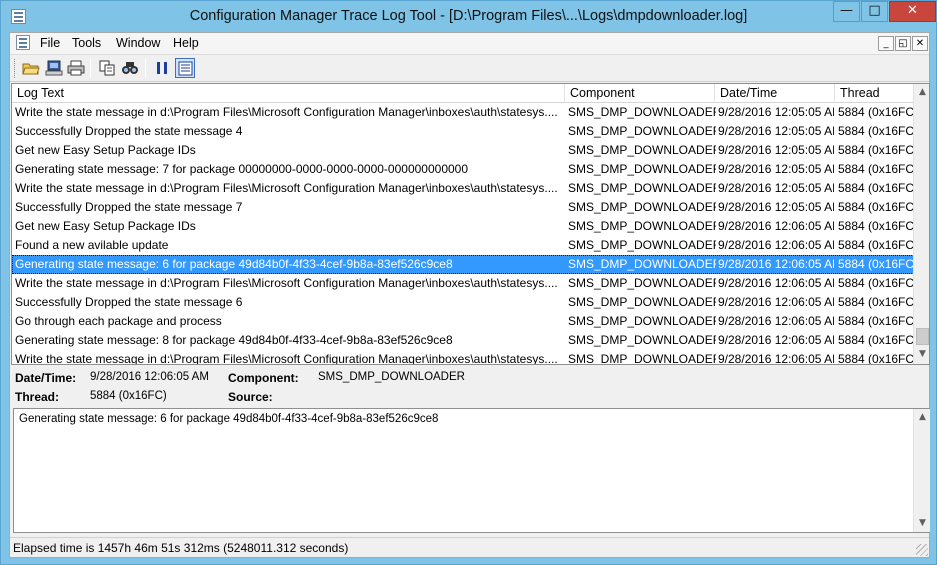  What do you see at coordinates (138, 43) in the screenshot?
I see `menu-window: Window` at bounding box center [138, 43].